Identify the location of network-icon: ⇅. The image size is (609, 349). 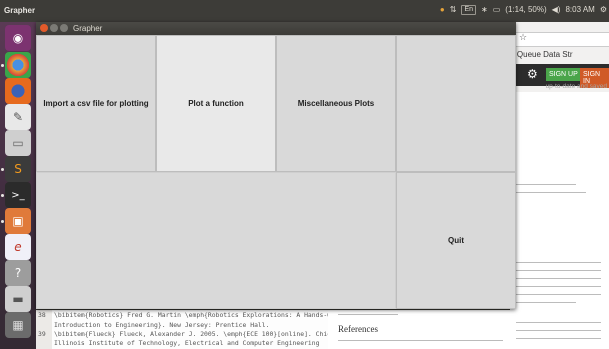
(453, 10).